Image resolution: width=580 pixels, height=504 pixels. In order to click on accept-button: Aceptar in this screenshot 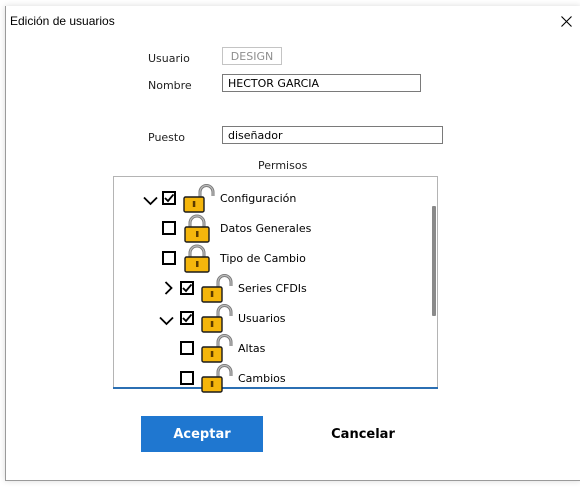, I will do `click(202, 434)`.